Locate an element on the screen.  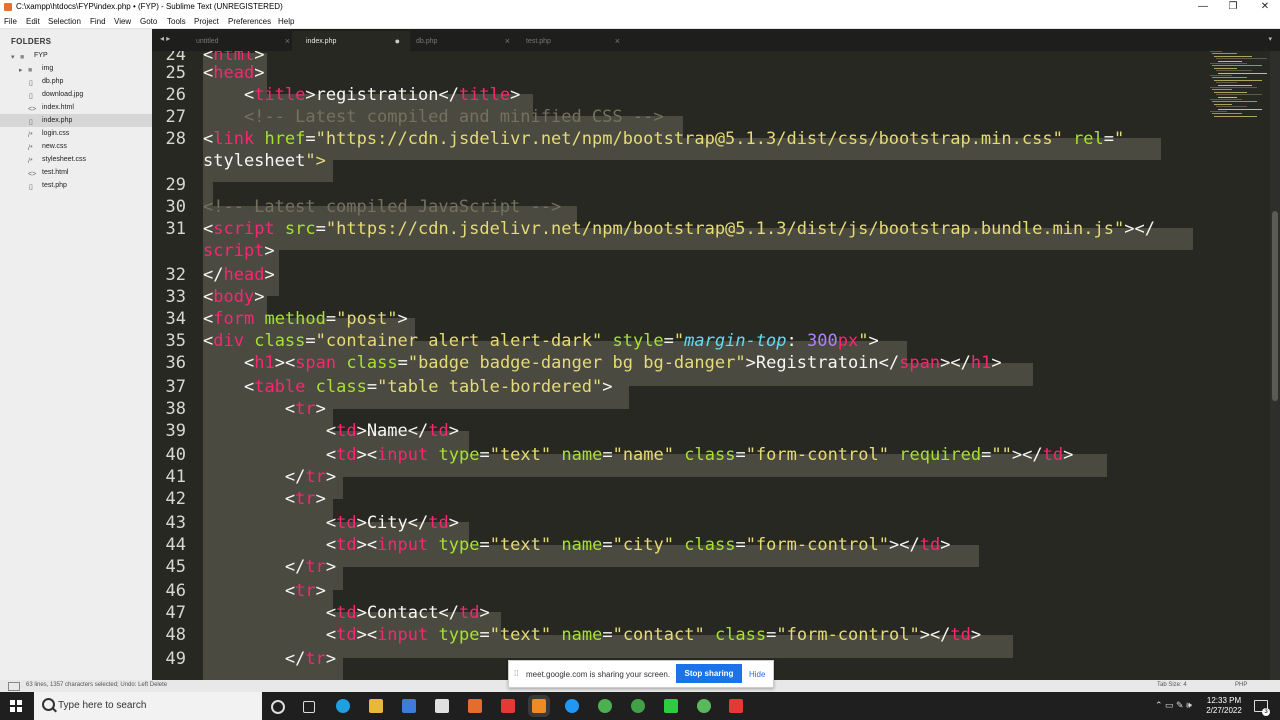
sidebar-item-index-php: ▯ index.php is located at coordinates (76, 120).